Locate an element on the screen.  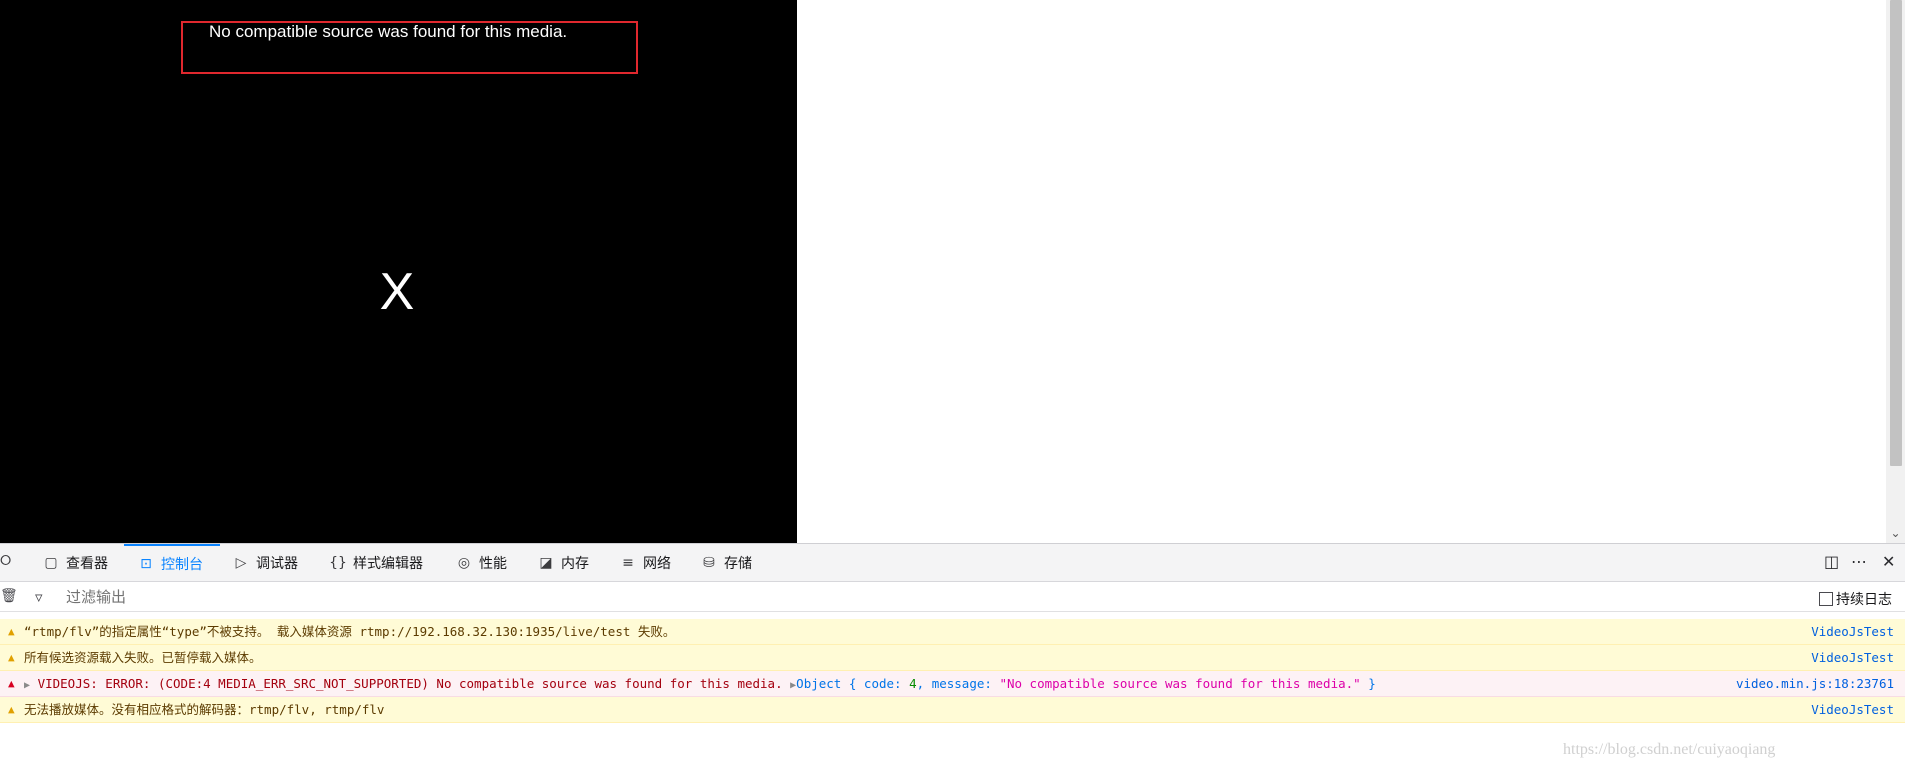
log-source-link: video.min.js:18:23761 is located at coordinates (1815, 684).